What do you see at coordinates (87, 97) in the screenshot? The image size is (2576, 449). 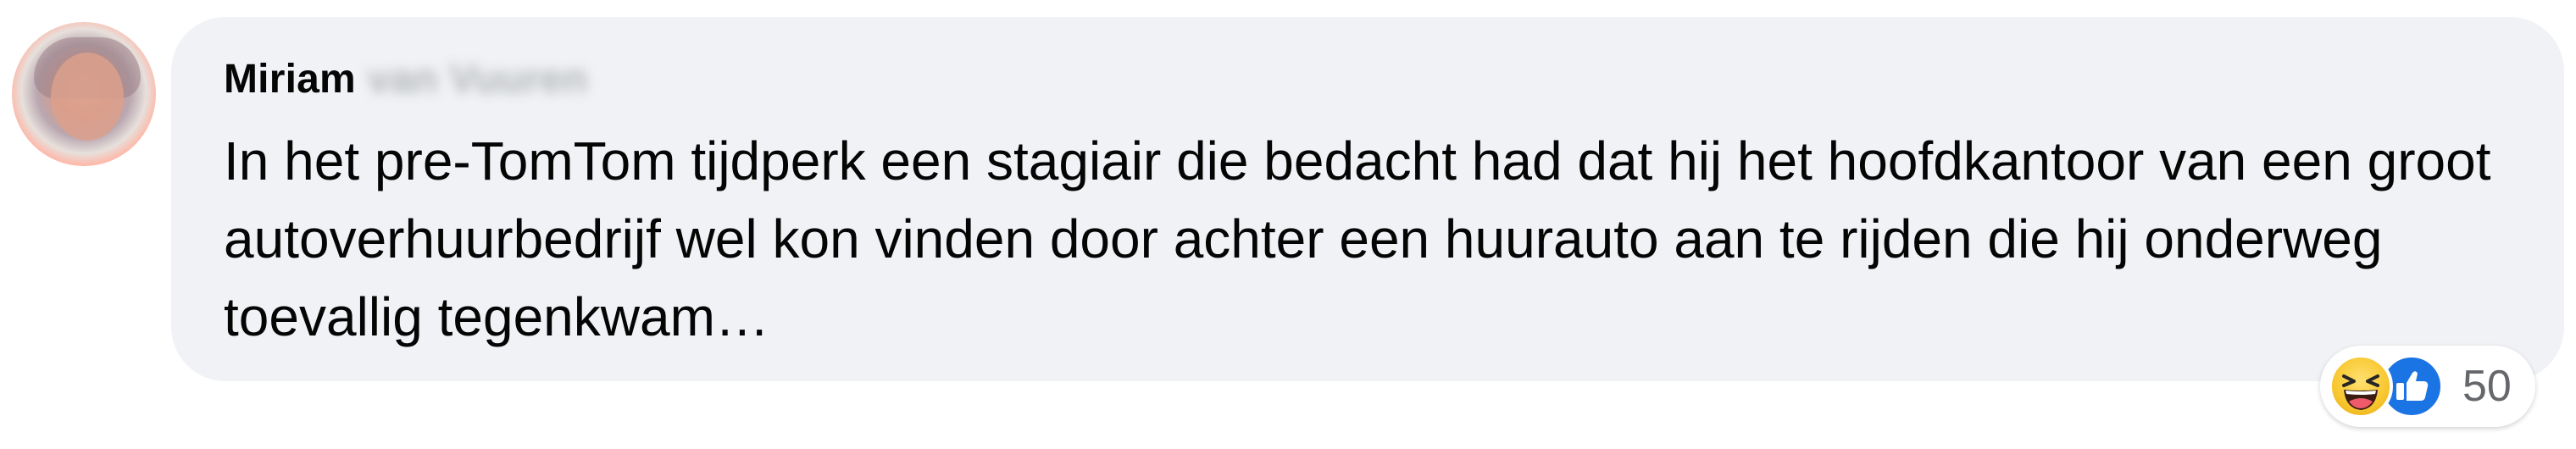 I see `avatar-face` at bounding box center [87, 97].